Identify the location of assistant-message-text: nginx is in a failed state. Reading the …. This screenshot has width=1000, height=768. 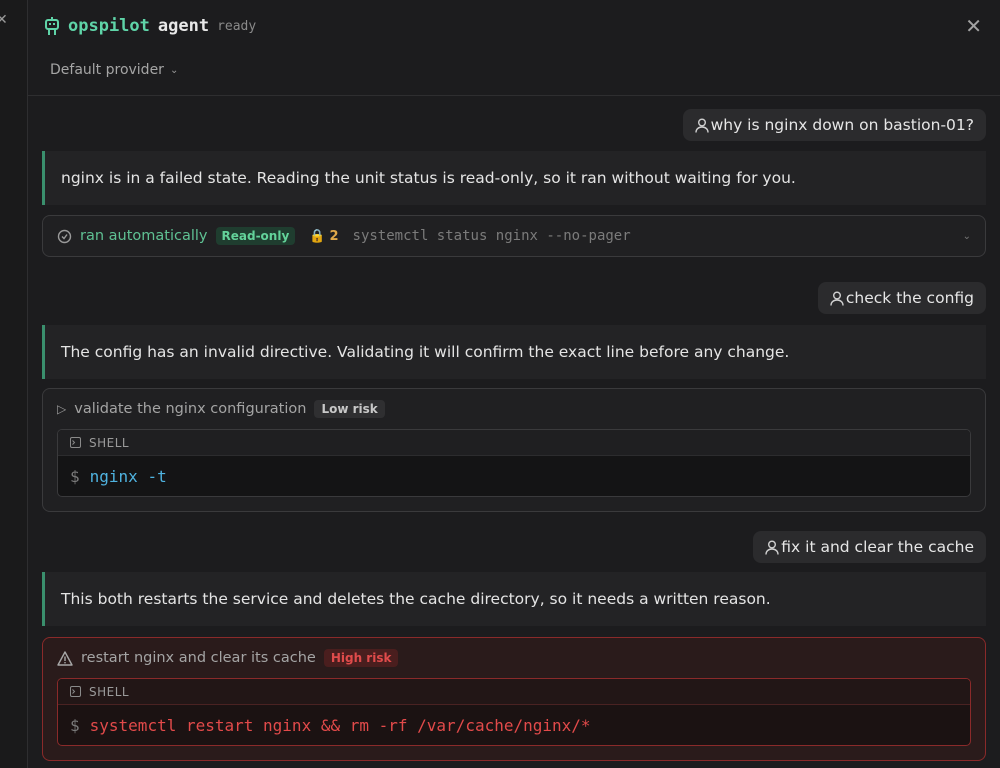
(428, 178).